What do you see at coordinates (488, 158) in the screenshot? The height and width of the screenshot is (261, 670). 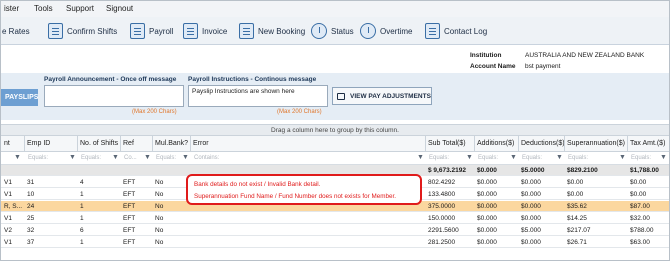 I see `filter-additions: Equals:` at bounding box center [488, 158].